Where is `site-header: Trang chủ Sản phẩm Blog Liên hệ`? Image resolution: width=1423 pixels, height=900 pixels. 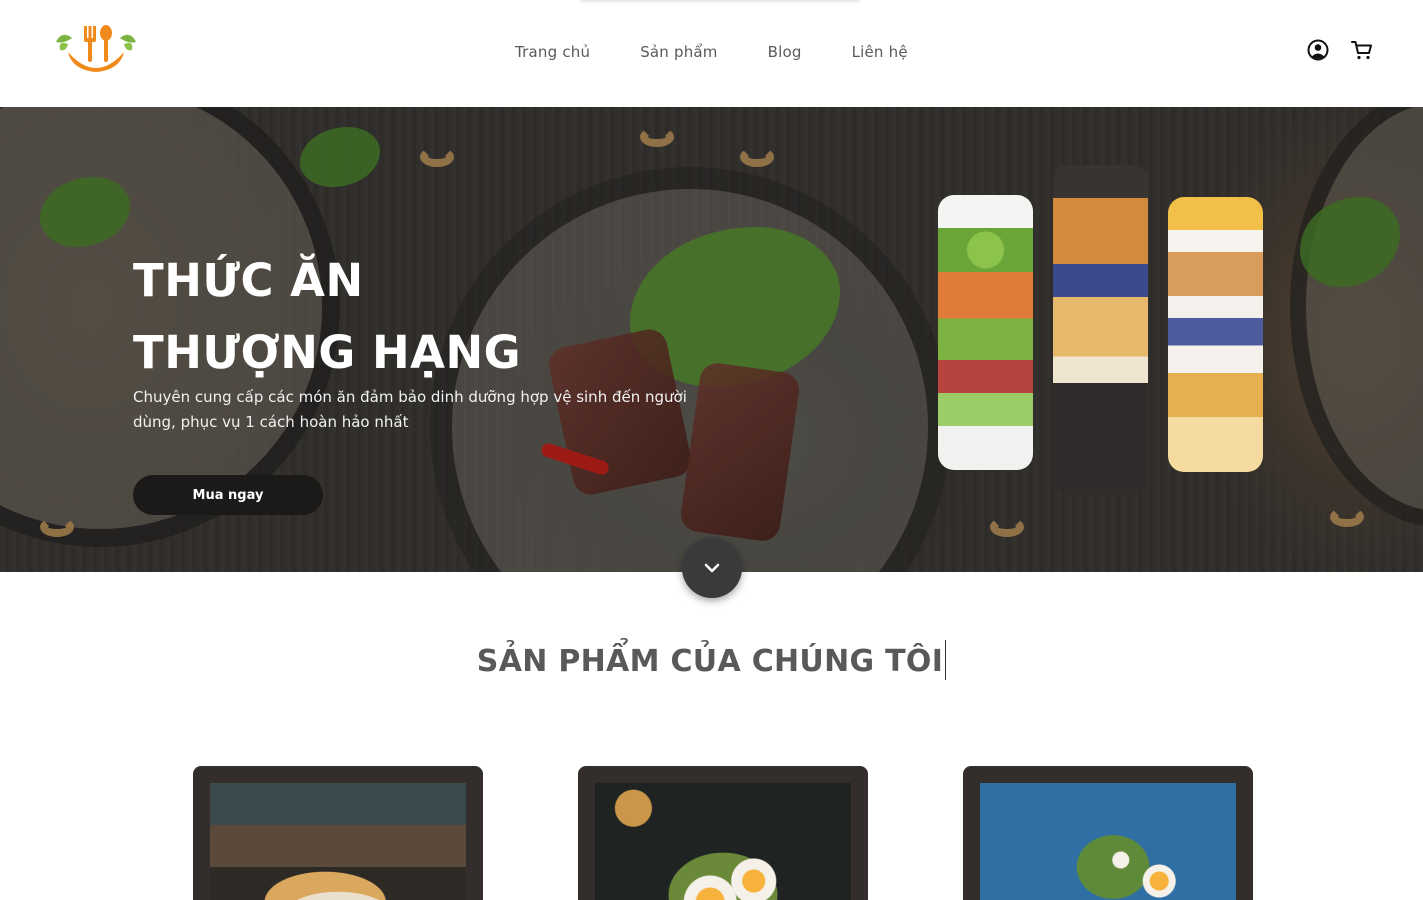
site-header: Trang chủ Sản phẩm Blog Liên hệ is located at coordinates (711, 53).